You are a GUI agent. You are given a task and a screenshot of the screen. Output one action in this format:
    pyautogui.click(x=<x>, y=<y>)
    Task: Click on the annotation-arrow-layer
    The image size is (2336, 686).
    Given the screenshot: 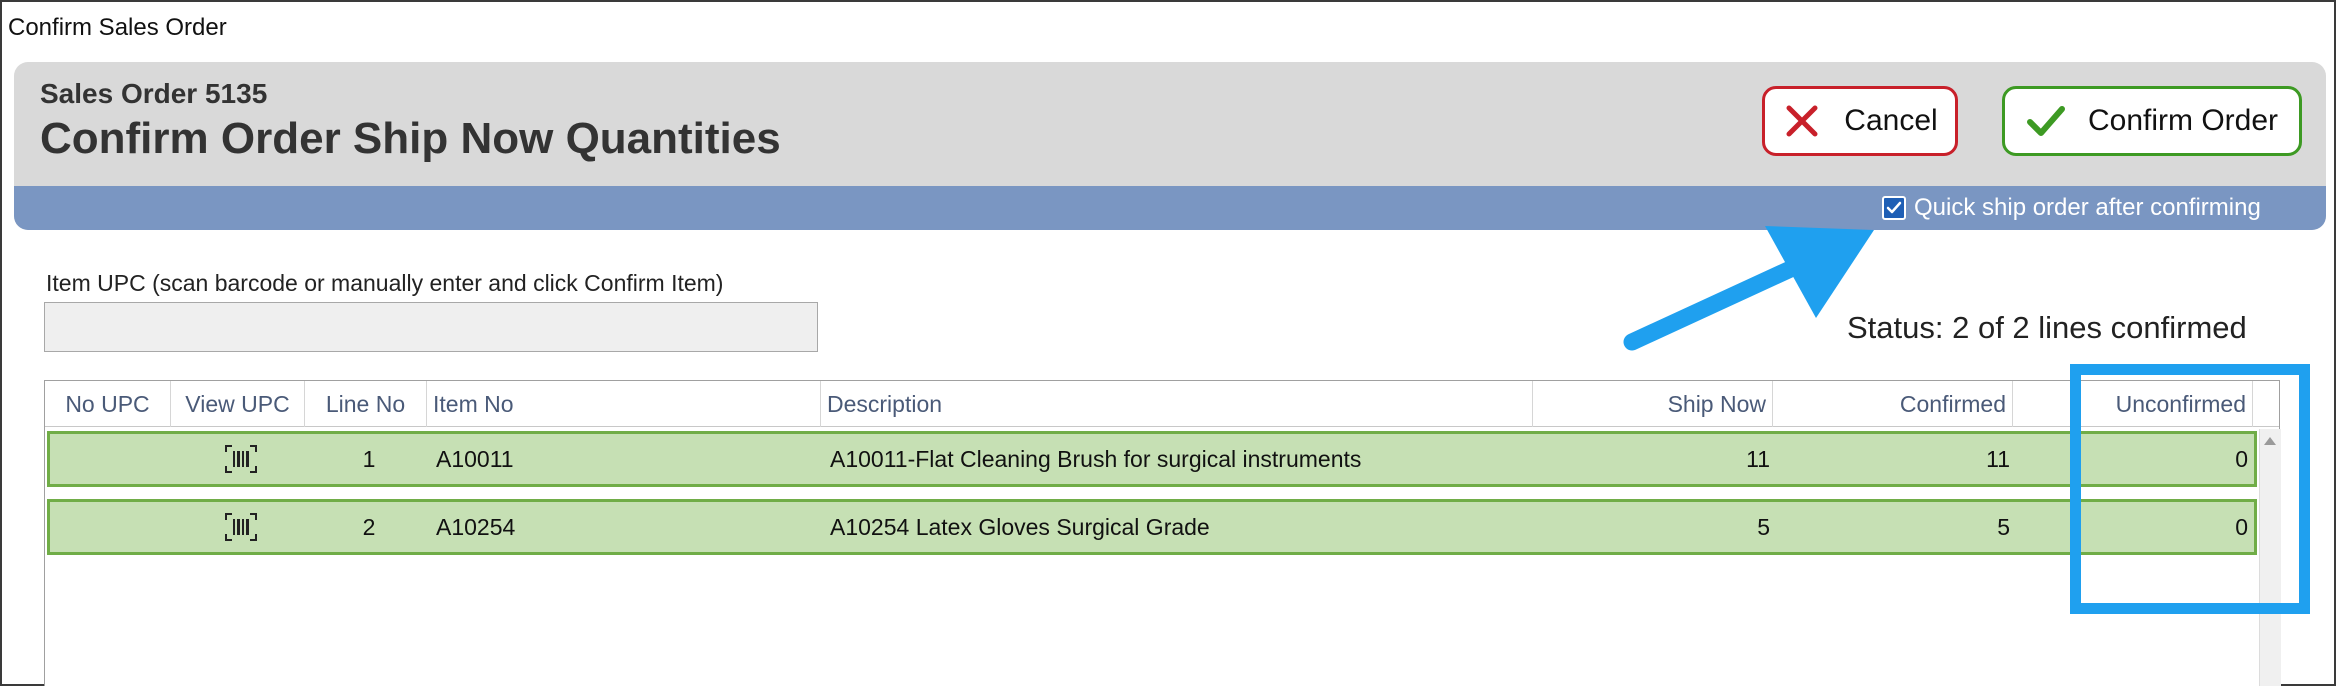 What is the action you would take?
    pyautogui.click(x=1748, y=288)
    